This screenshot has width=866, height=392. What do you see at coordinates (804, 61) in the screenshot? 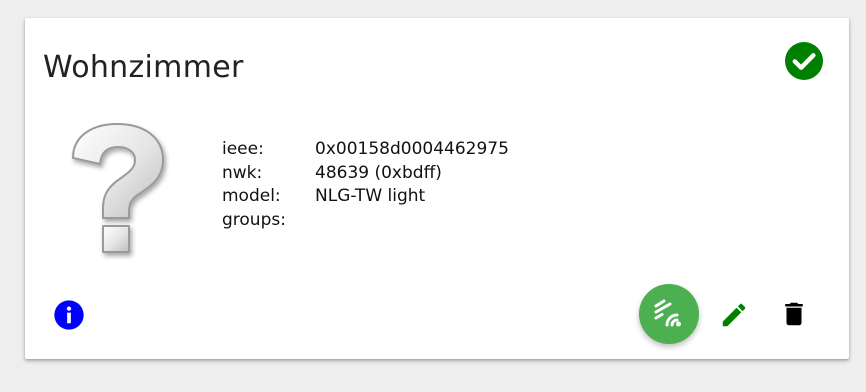
I see `check-circle-icon` at bounding box center [804, 61].